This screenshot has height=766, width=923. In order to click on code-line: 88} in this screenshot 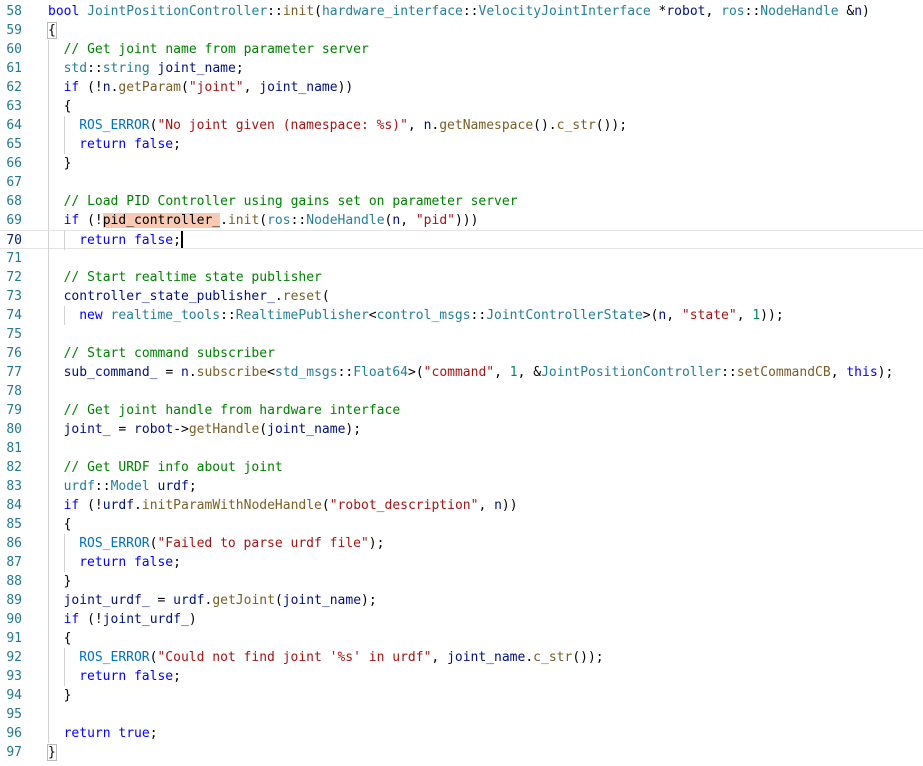, I will do `click(461, 581)`.